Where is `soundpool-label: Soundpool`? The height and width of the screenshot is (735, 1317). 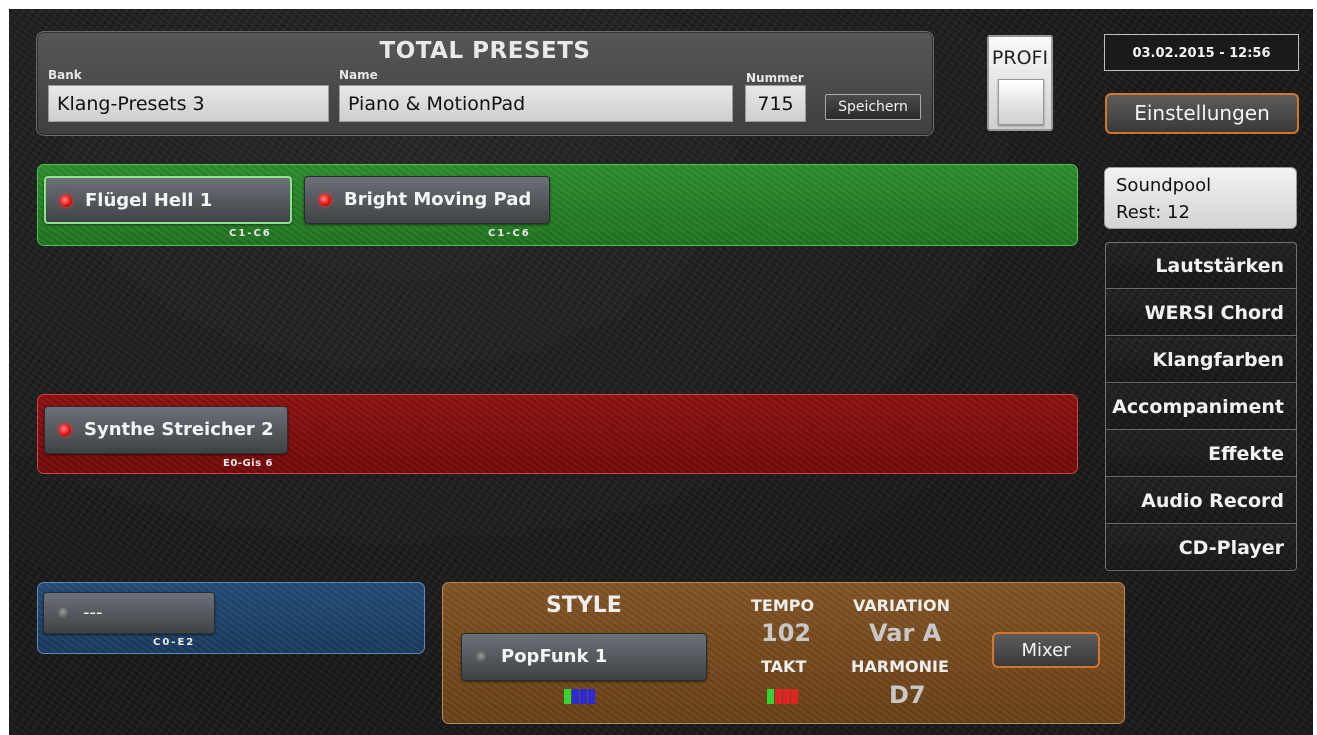 soundpool-label: Soundpool is located at coordinates (1164, 185).